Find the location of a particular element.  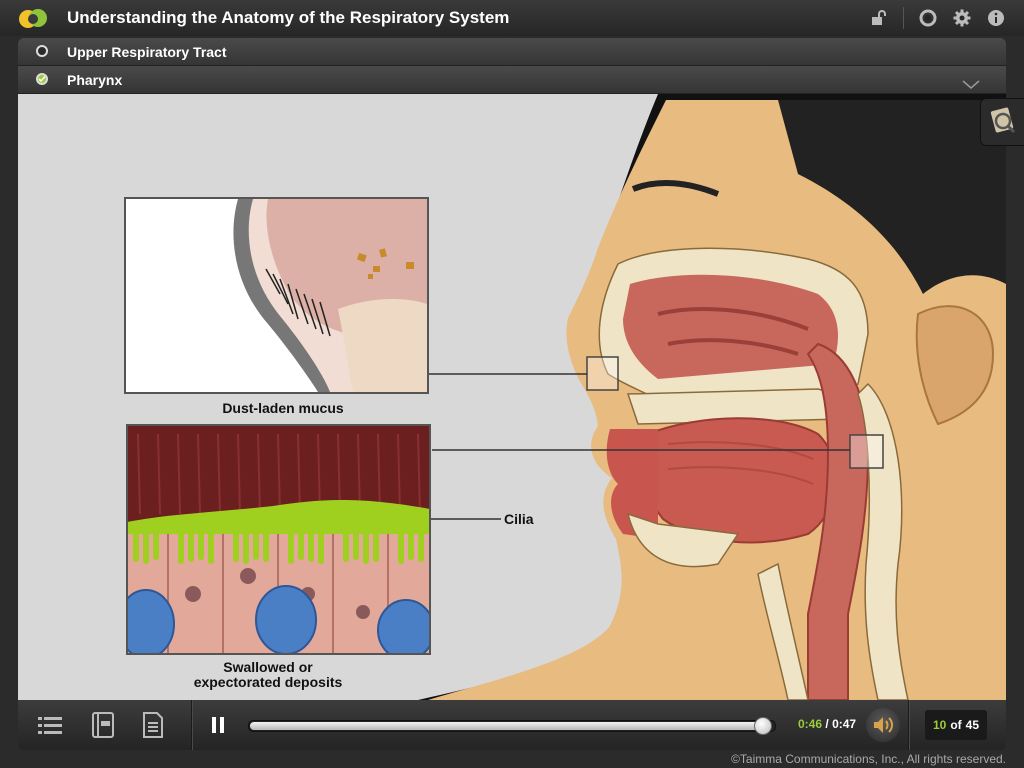

help-lifebuoy-icon is located at coordinates (928, 18).